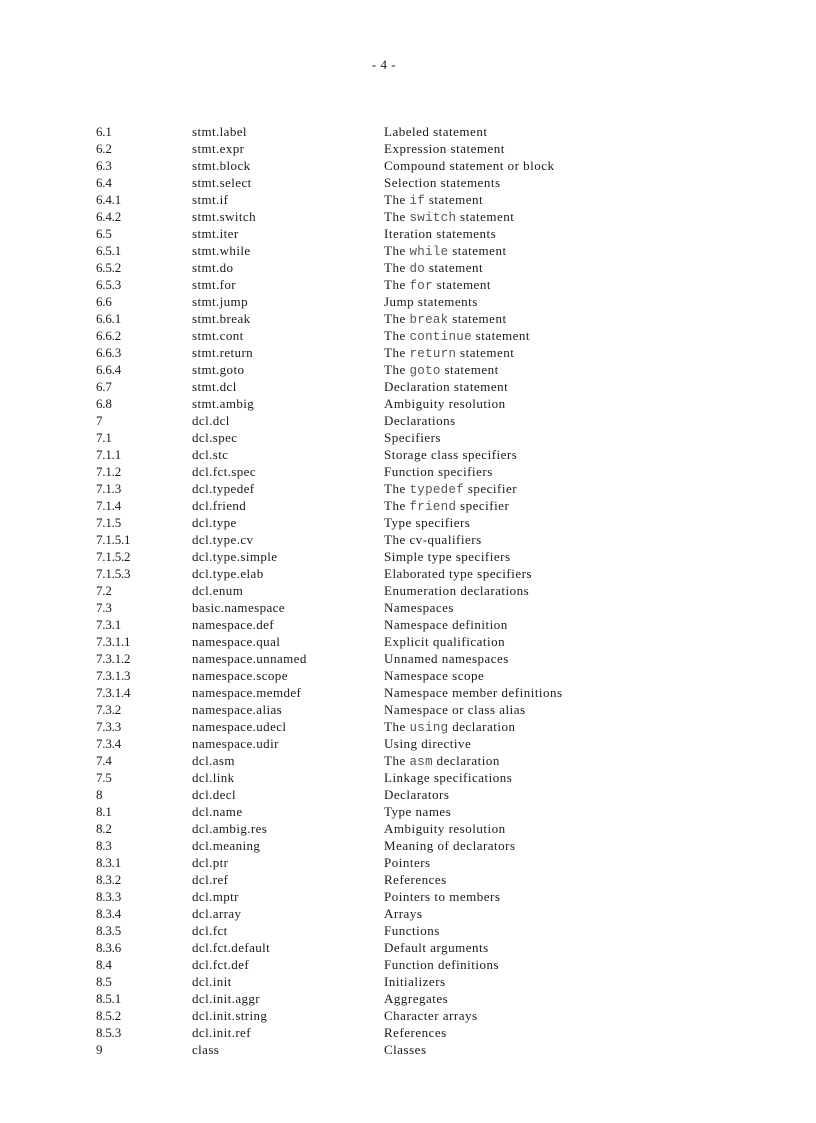  Describe the element at coordinates (113, 658) in the screenshot. I see `section-number: 7.3.1.2` at that location.